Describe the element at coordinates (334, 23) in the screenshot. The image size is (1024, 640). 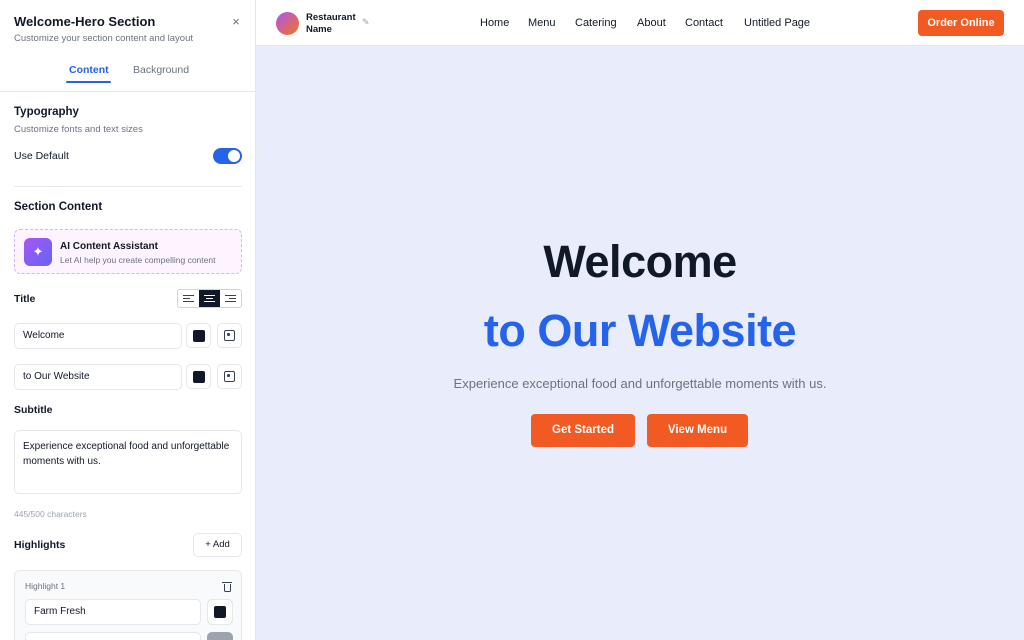
I see `brand-name: Restaurant Name` at that location.